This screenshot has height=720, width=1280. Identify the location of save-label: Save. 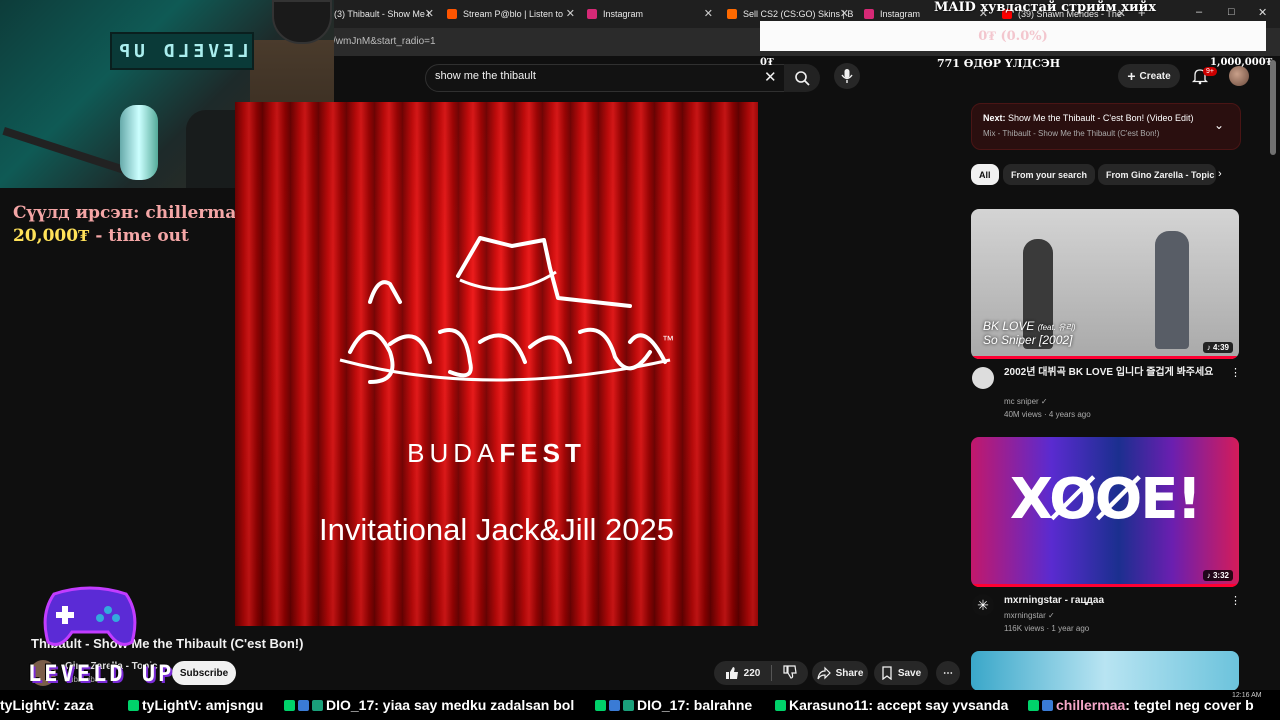
(909, 673).